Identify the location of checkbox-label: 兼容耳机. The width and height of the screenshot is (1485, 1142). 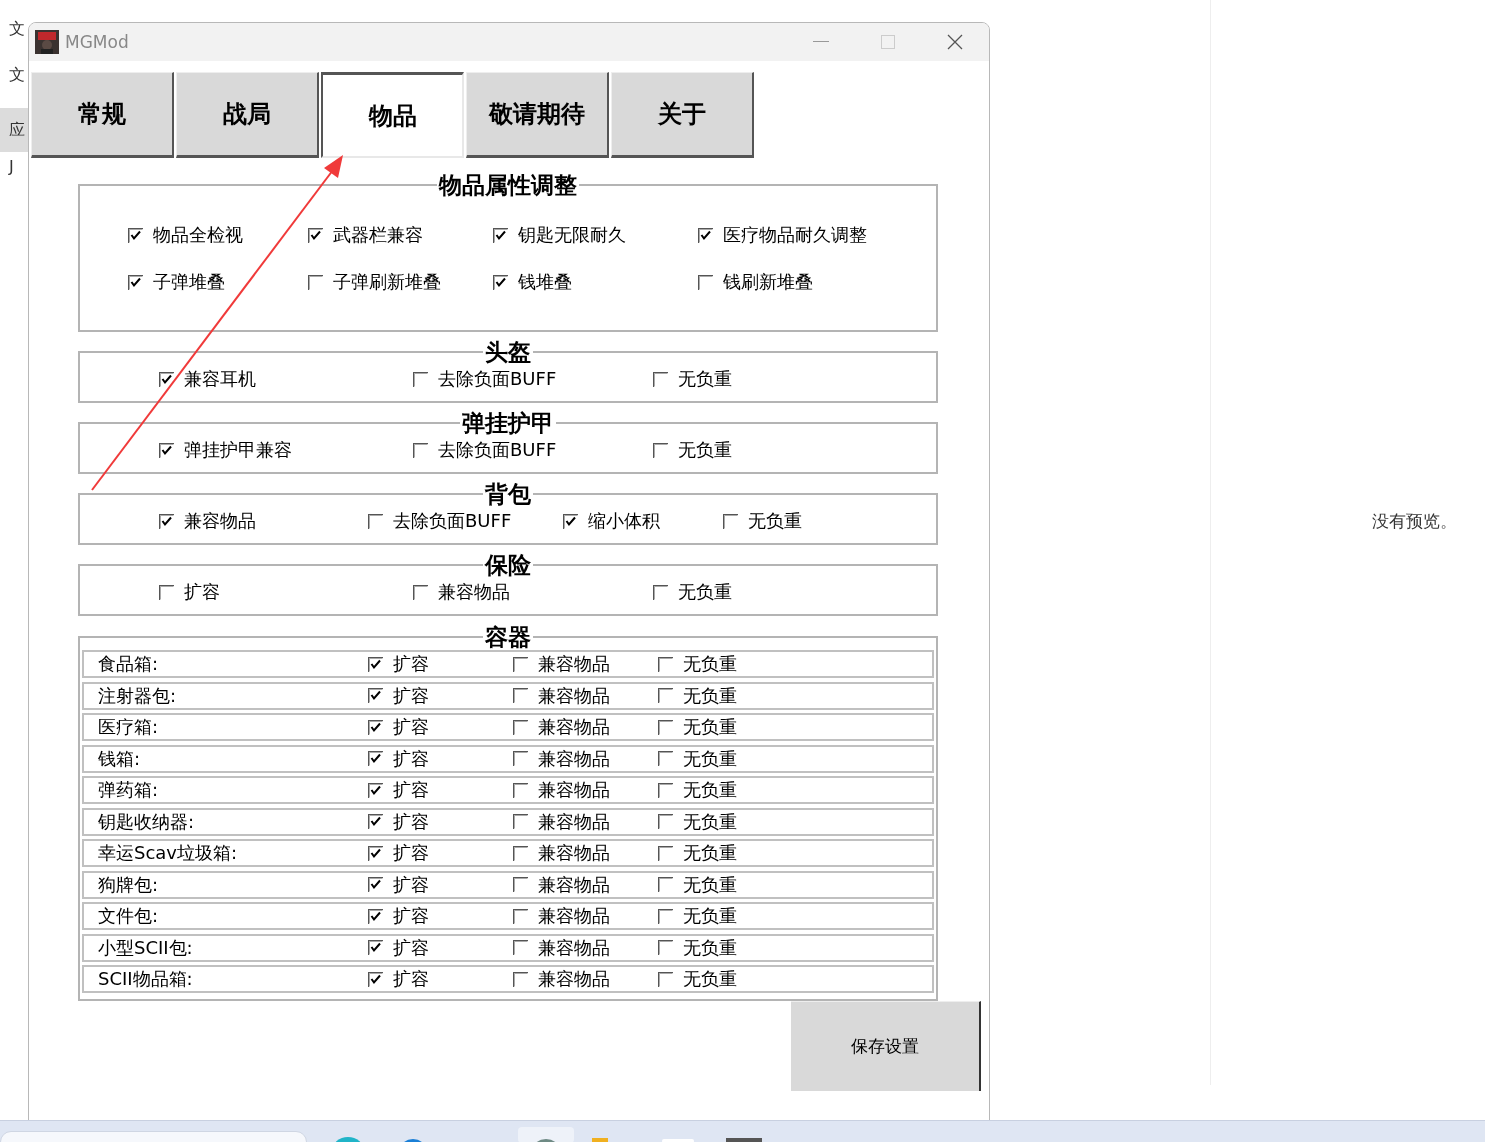
(220, 379).